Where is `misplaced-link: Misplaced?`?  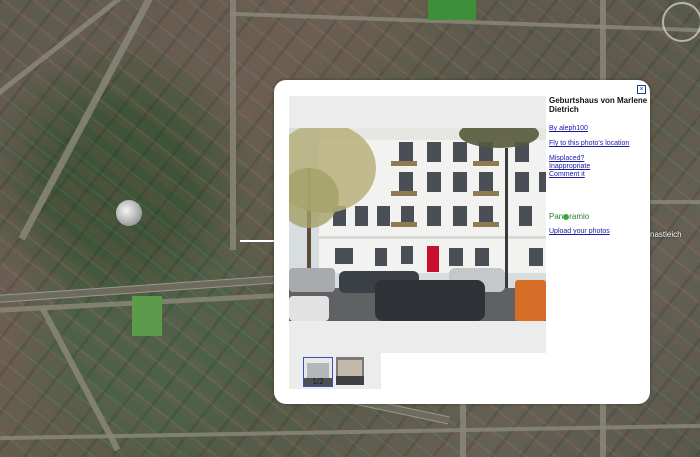 misplaced-link: Misplaced? is located at coordinates (599, 159).